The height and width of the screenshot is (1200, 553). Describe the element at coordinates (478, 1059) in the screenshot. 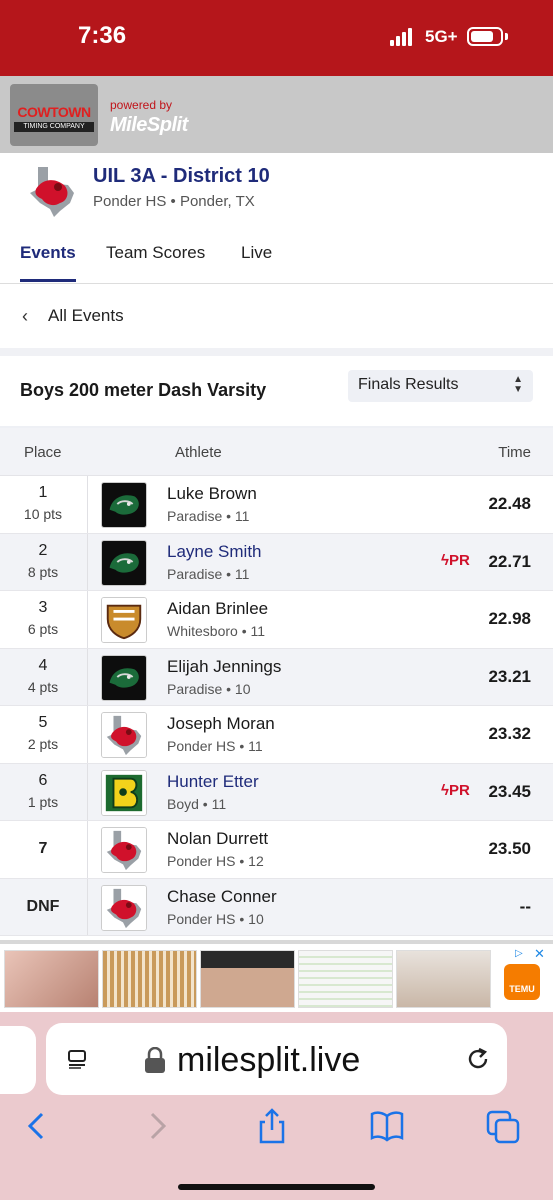

I see `reload-icon` at that location.